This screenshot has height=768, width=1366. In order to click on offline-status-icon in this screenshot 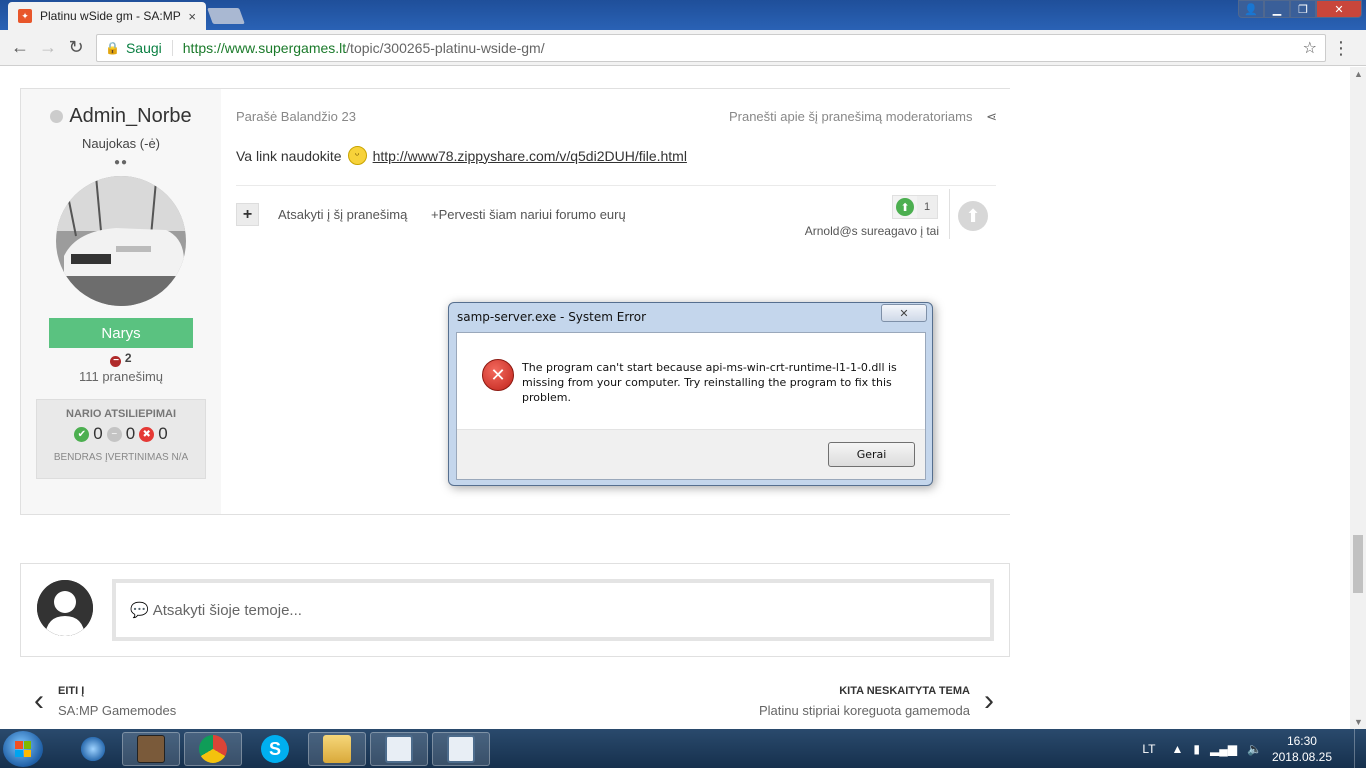, I will do `click(57, 116)`.